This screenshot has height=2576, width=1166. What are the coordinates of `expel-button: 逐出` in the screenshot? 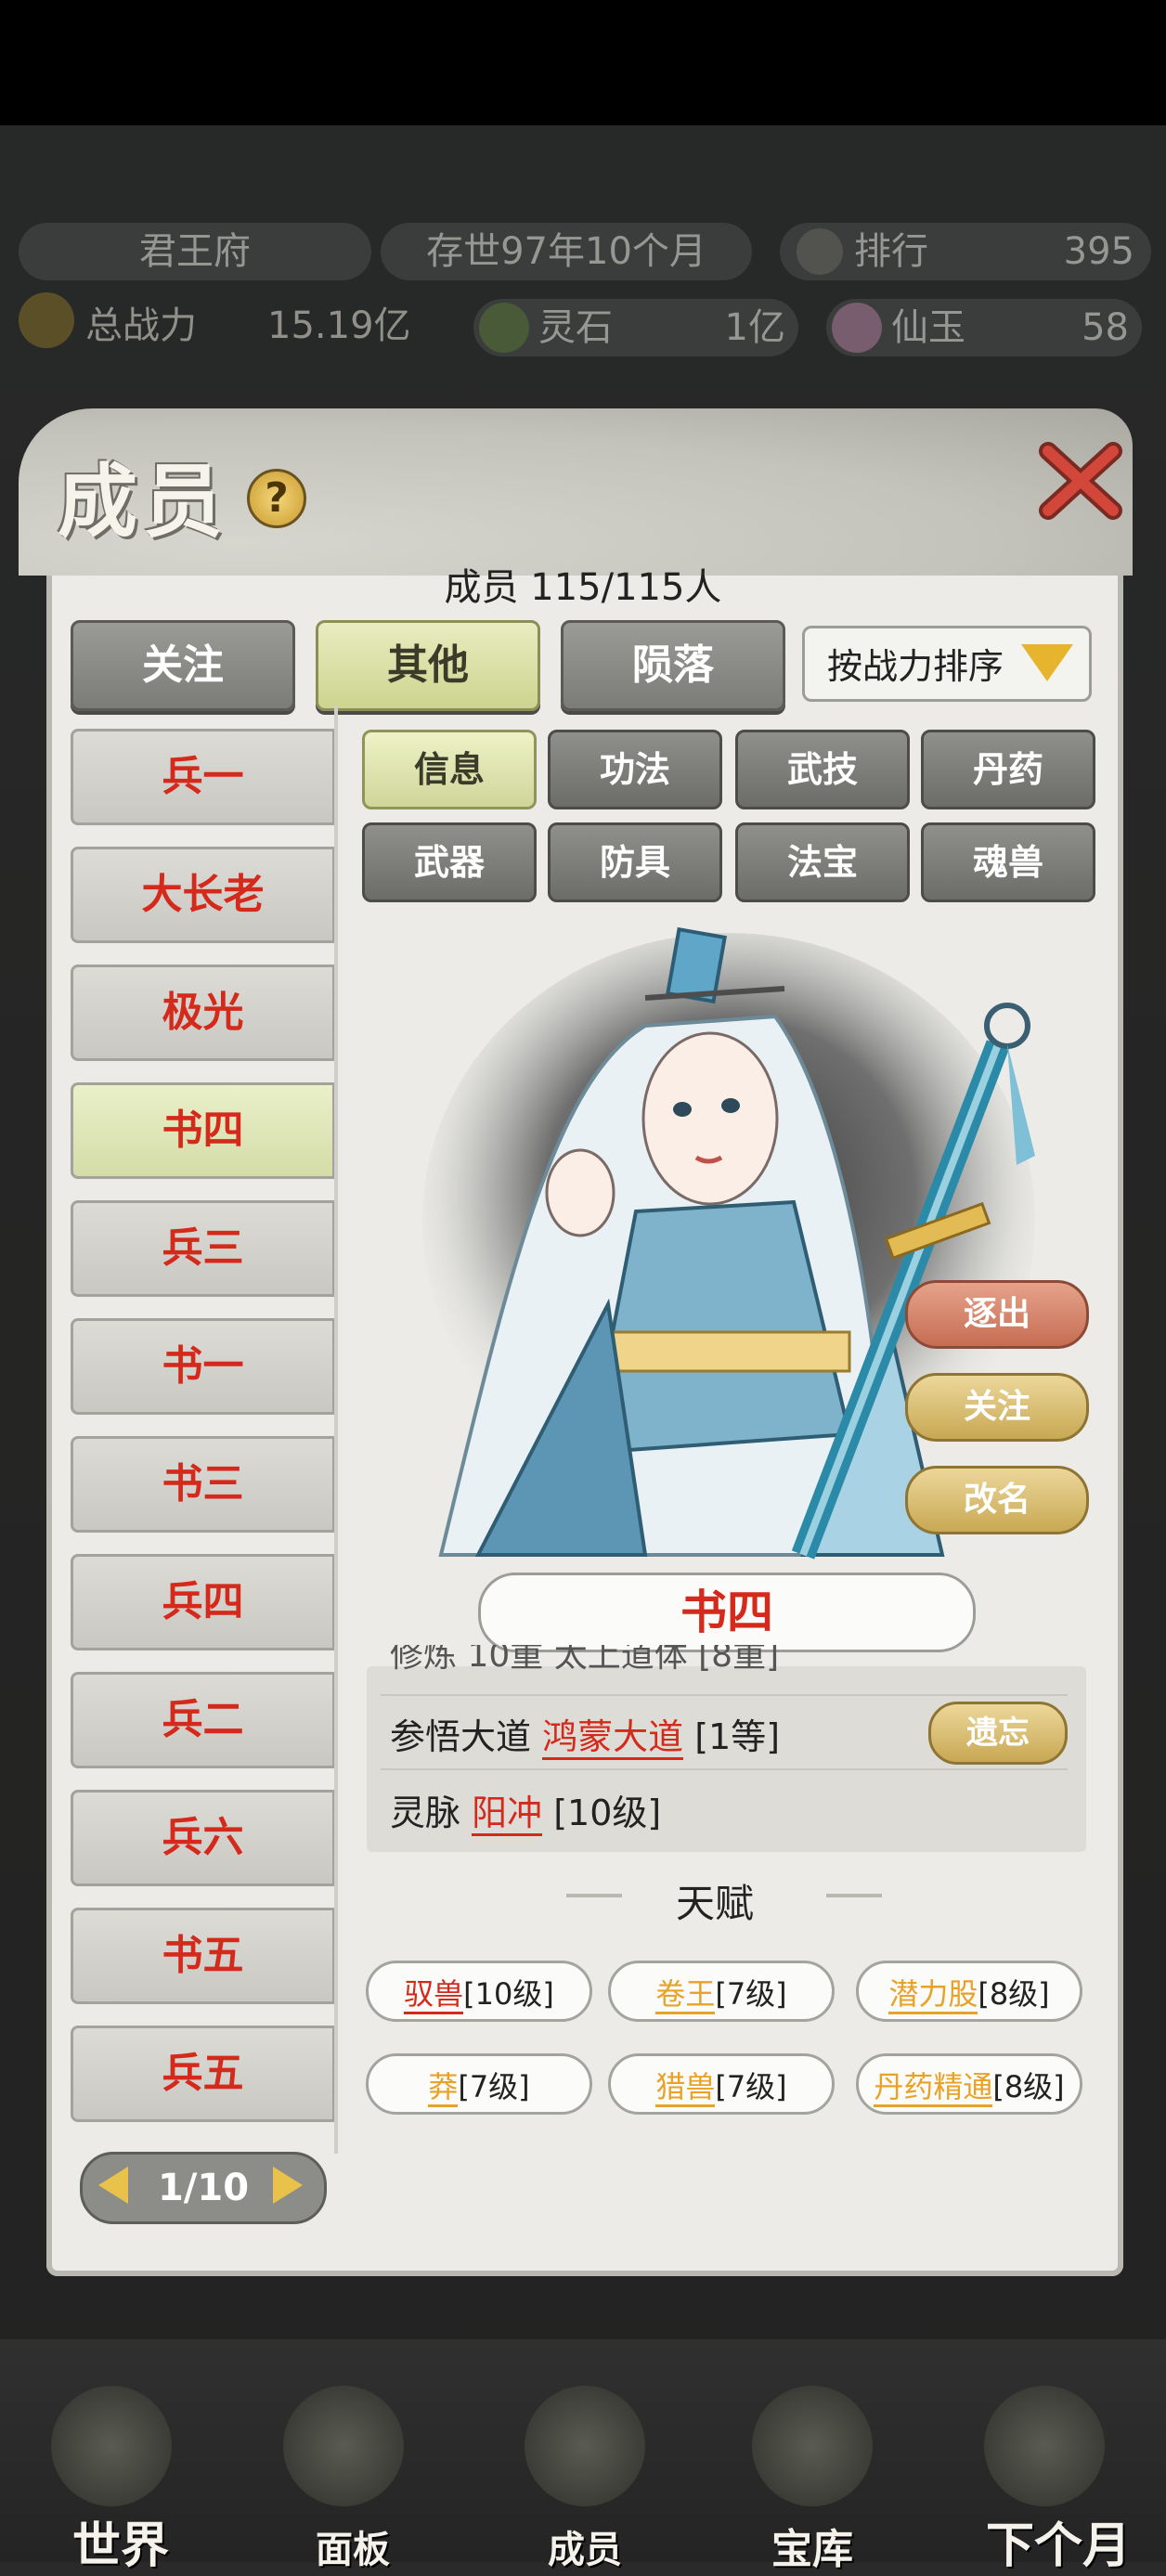 It's located at (997, 1314).